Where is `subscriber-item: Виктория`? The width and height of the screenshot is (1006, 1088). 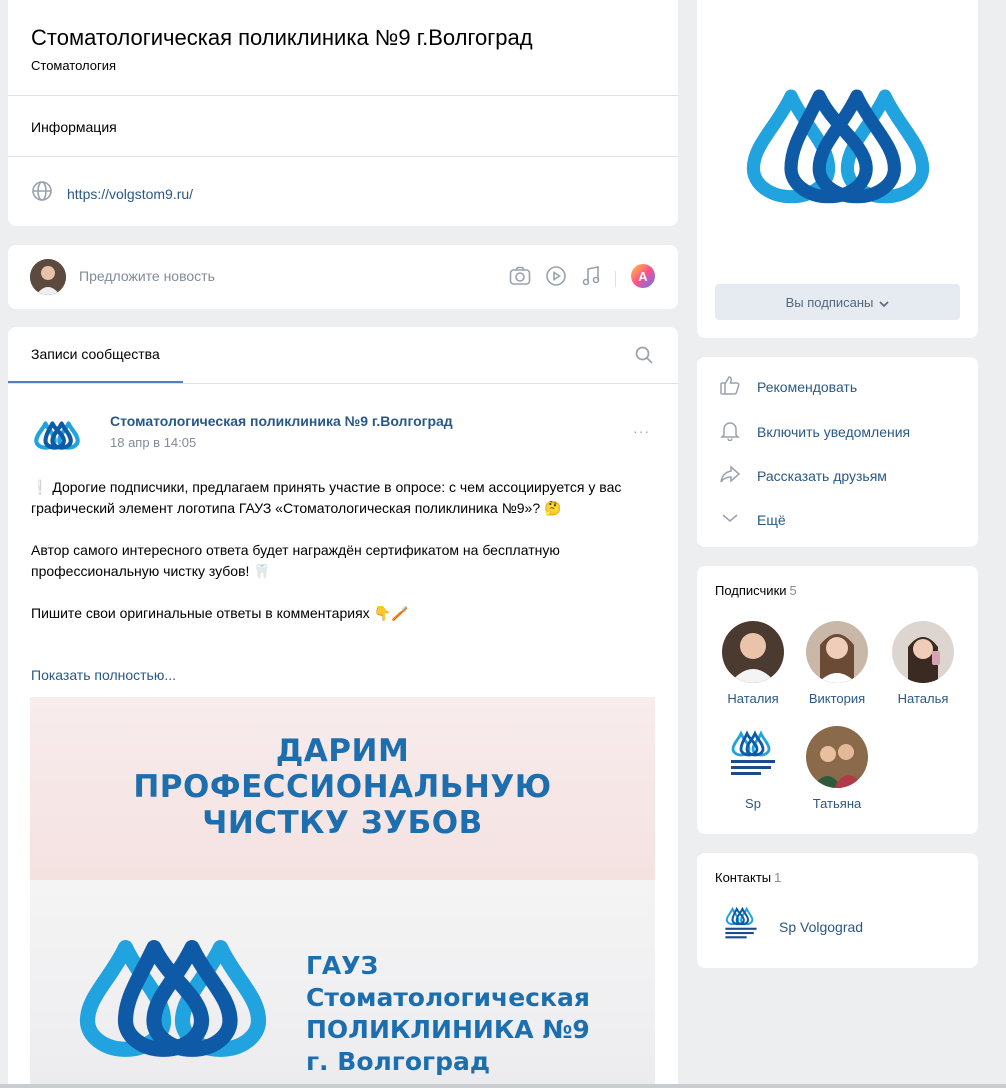
subscriber-item: Виктория is located at coordinates (837, 663).